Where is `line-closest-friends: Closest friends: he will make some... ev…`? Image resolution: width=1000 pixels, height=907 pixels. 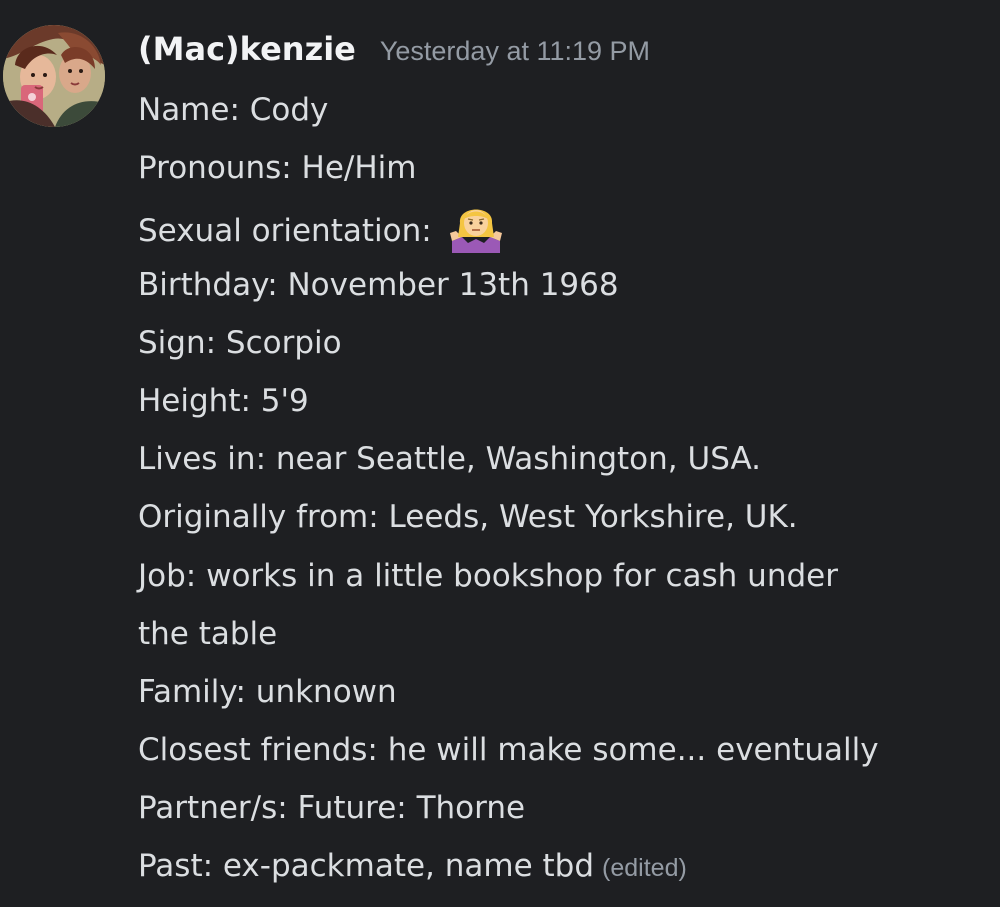 line-closest-friends: Closest friends: he will make some... ev… is located at coordinates (508, 750).